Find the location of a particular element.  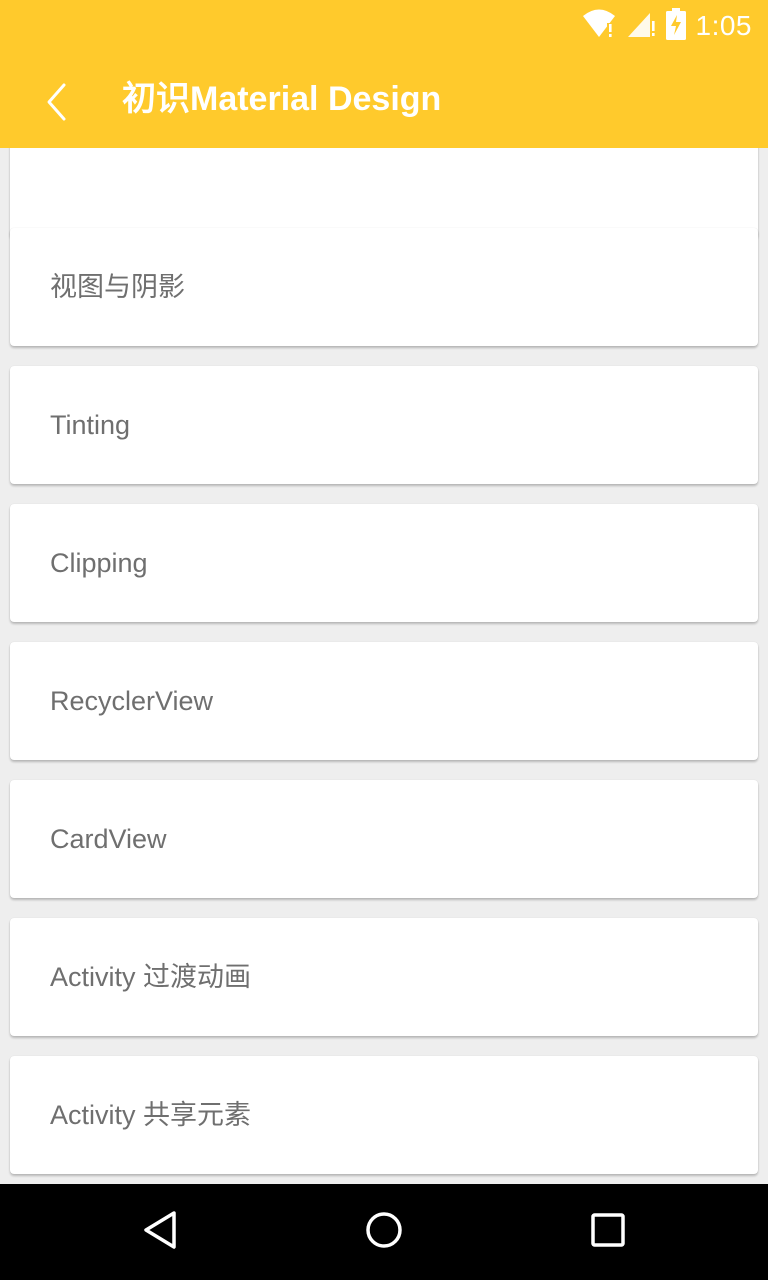

battery-charging-icon is located at coordinates (675, 26).